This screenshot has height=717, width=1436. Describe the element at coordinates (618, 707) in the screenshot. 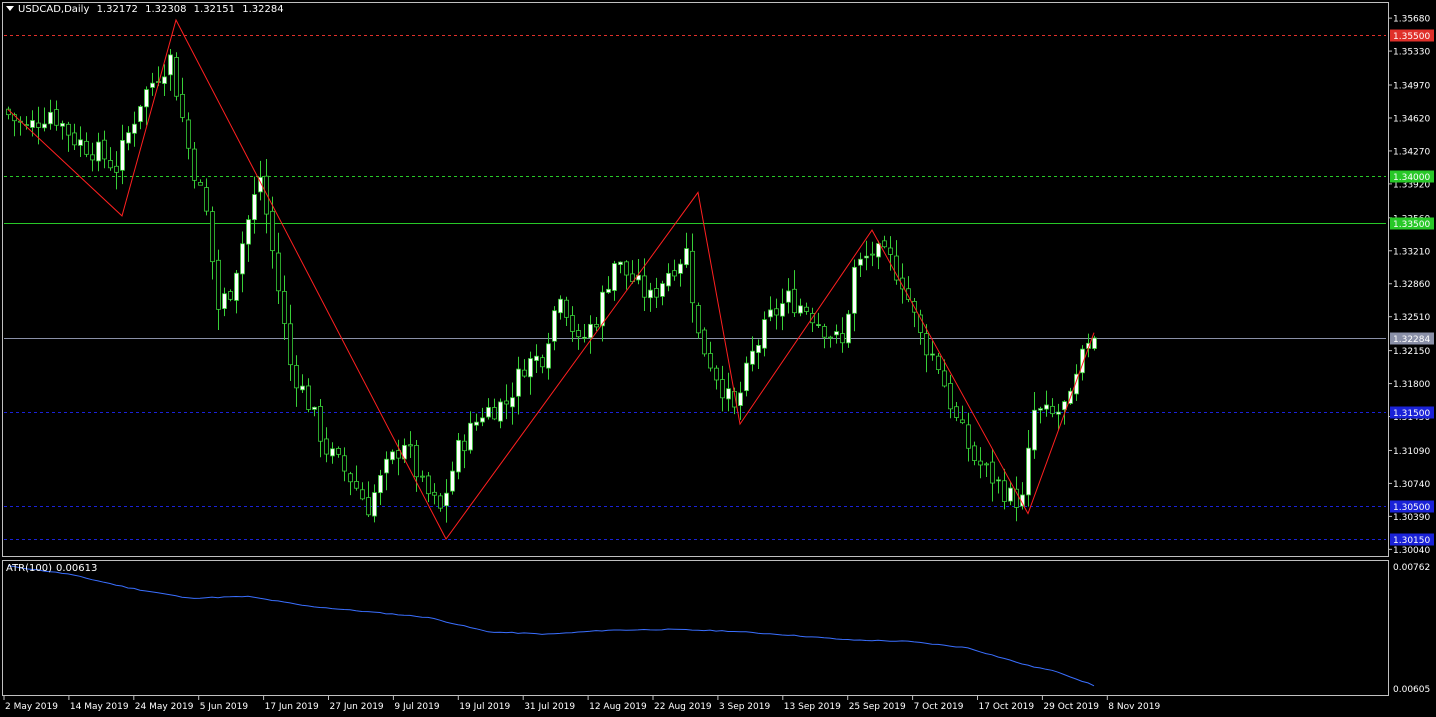

I see `time-tick-label-9: 12 Aug 2019` at that location.